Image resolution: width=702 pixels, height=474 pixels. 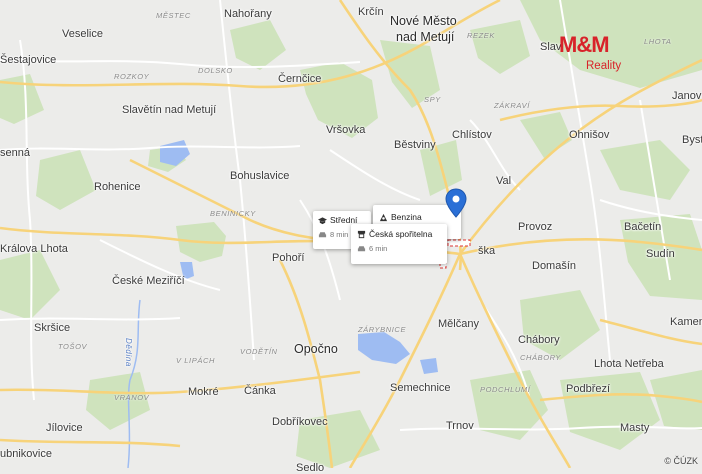 What do you see at coordinates (472, 135) in the screenshot?
I see `place-label-chlistov: Chlístov` at bounding box center [472, 135].